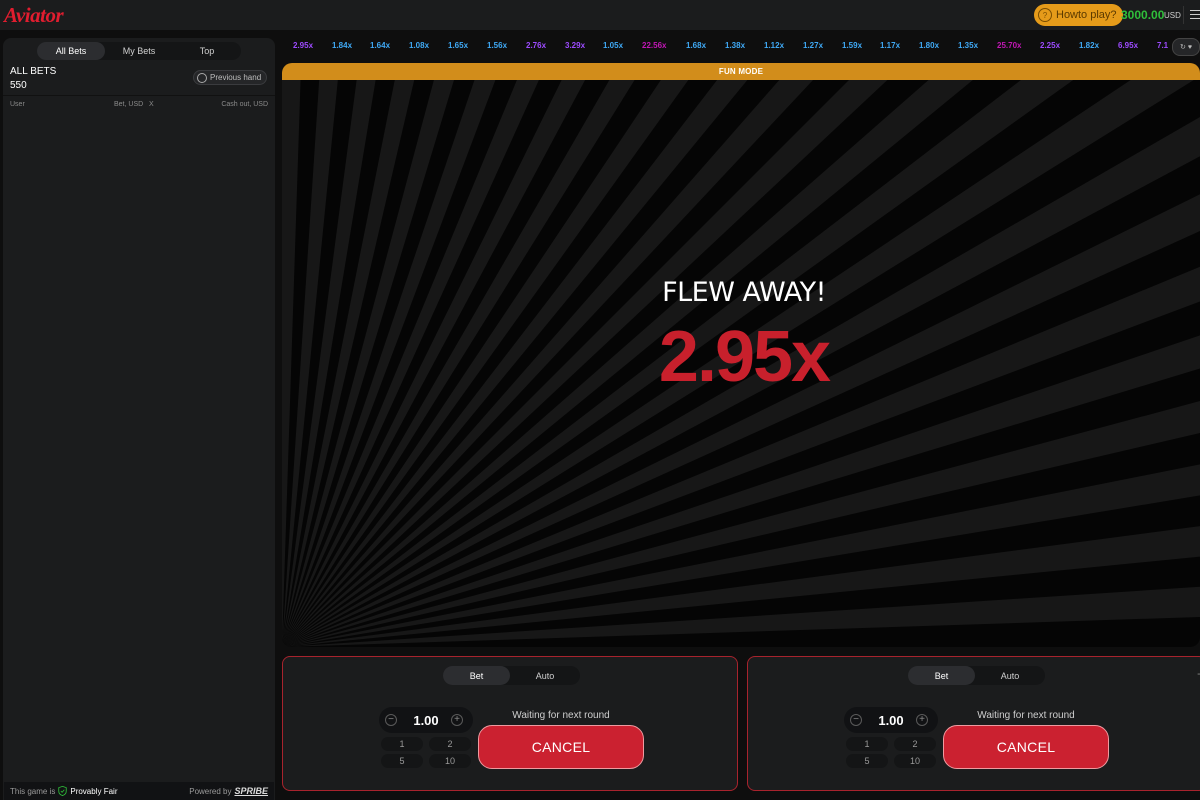 Image resolution: width=1200 pixels, height=800 pixels. Describe the element at coordinates (654, 45) in the screenshot. I see `history-multiplier: 22.56x` at that location.